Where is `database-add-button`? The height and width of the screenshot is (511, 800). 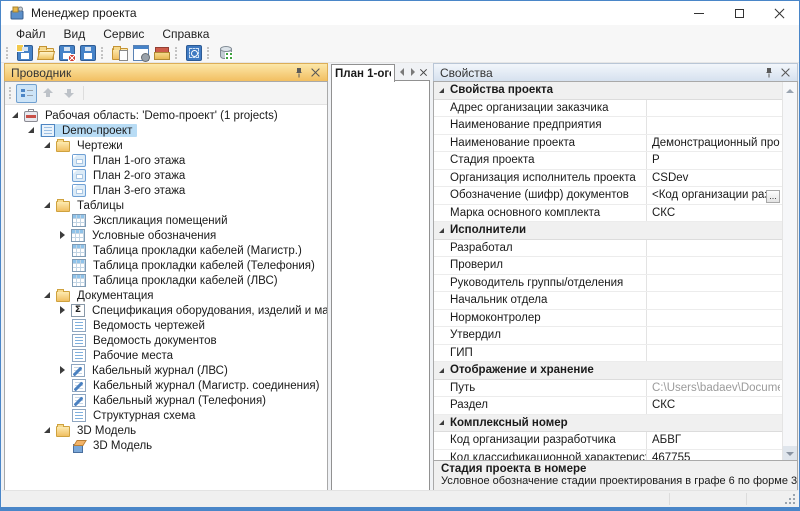 database-add-button is located at coordinates (225, 52).